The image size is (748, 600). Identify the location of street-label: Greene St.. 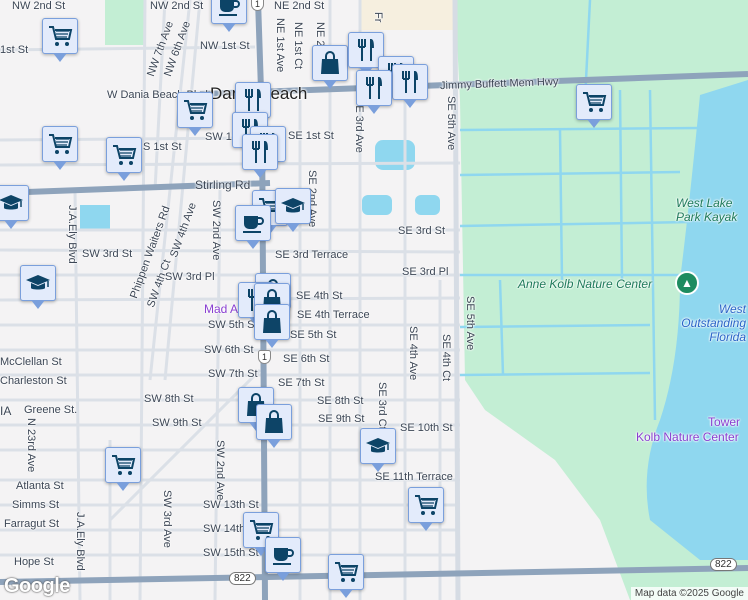
(51, 410).